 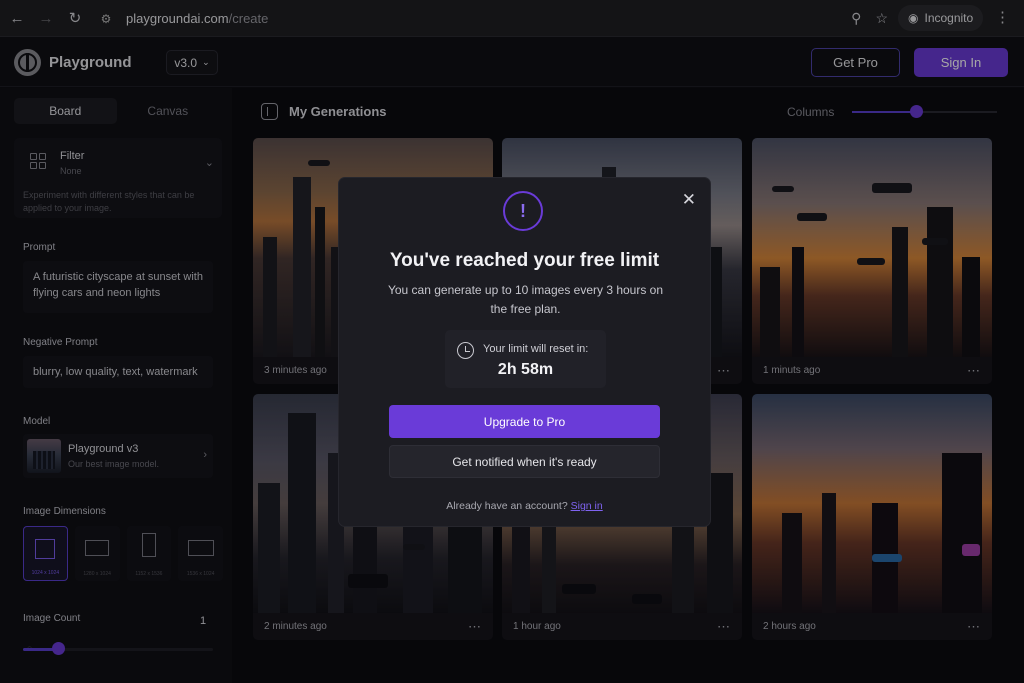 I want to click on reset-time: 2h 58m, so click(x=525, y=369).